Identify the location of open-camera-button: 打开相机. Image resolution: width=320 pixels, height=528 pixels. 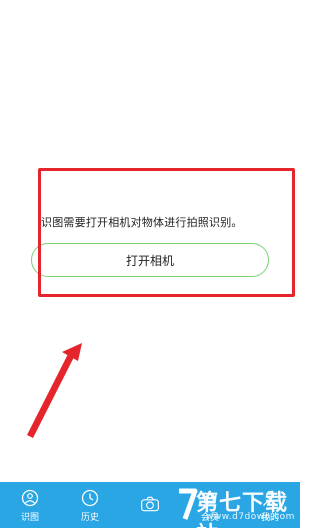
(150, 260).